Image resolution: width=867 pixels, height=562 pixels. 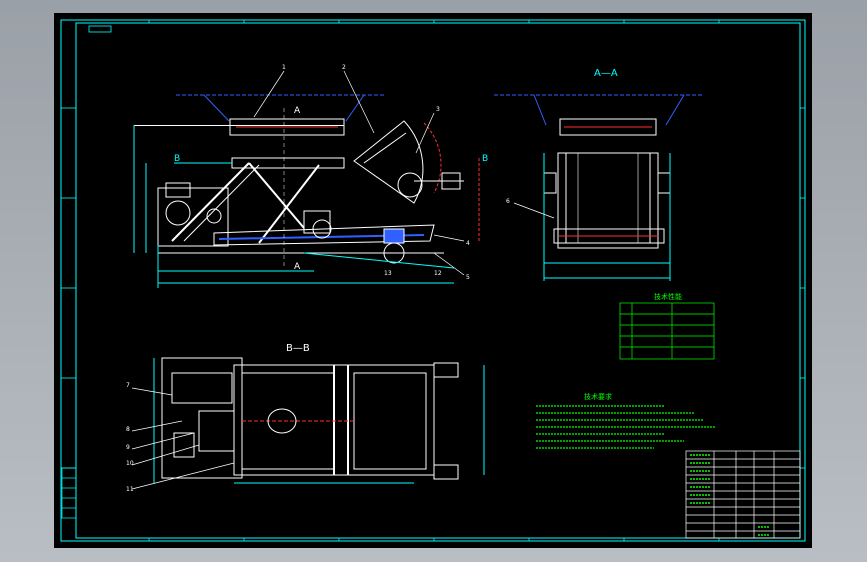 What do you see at coordinates (599, 187) in the screenshot?
I see `section-aa-view` at bounding box center [599, 187].